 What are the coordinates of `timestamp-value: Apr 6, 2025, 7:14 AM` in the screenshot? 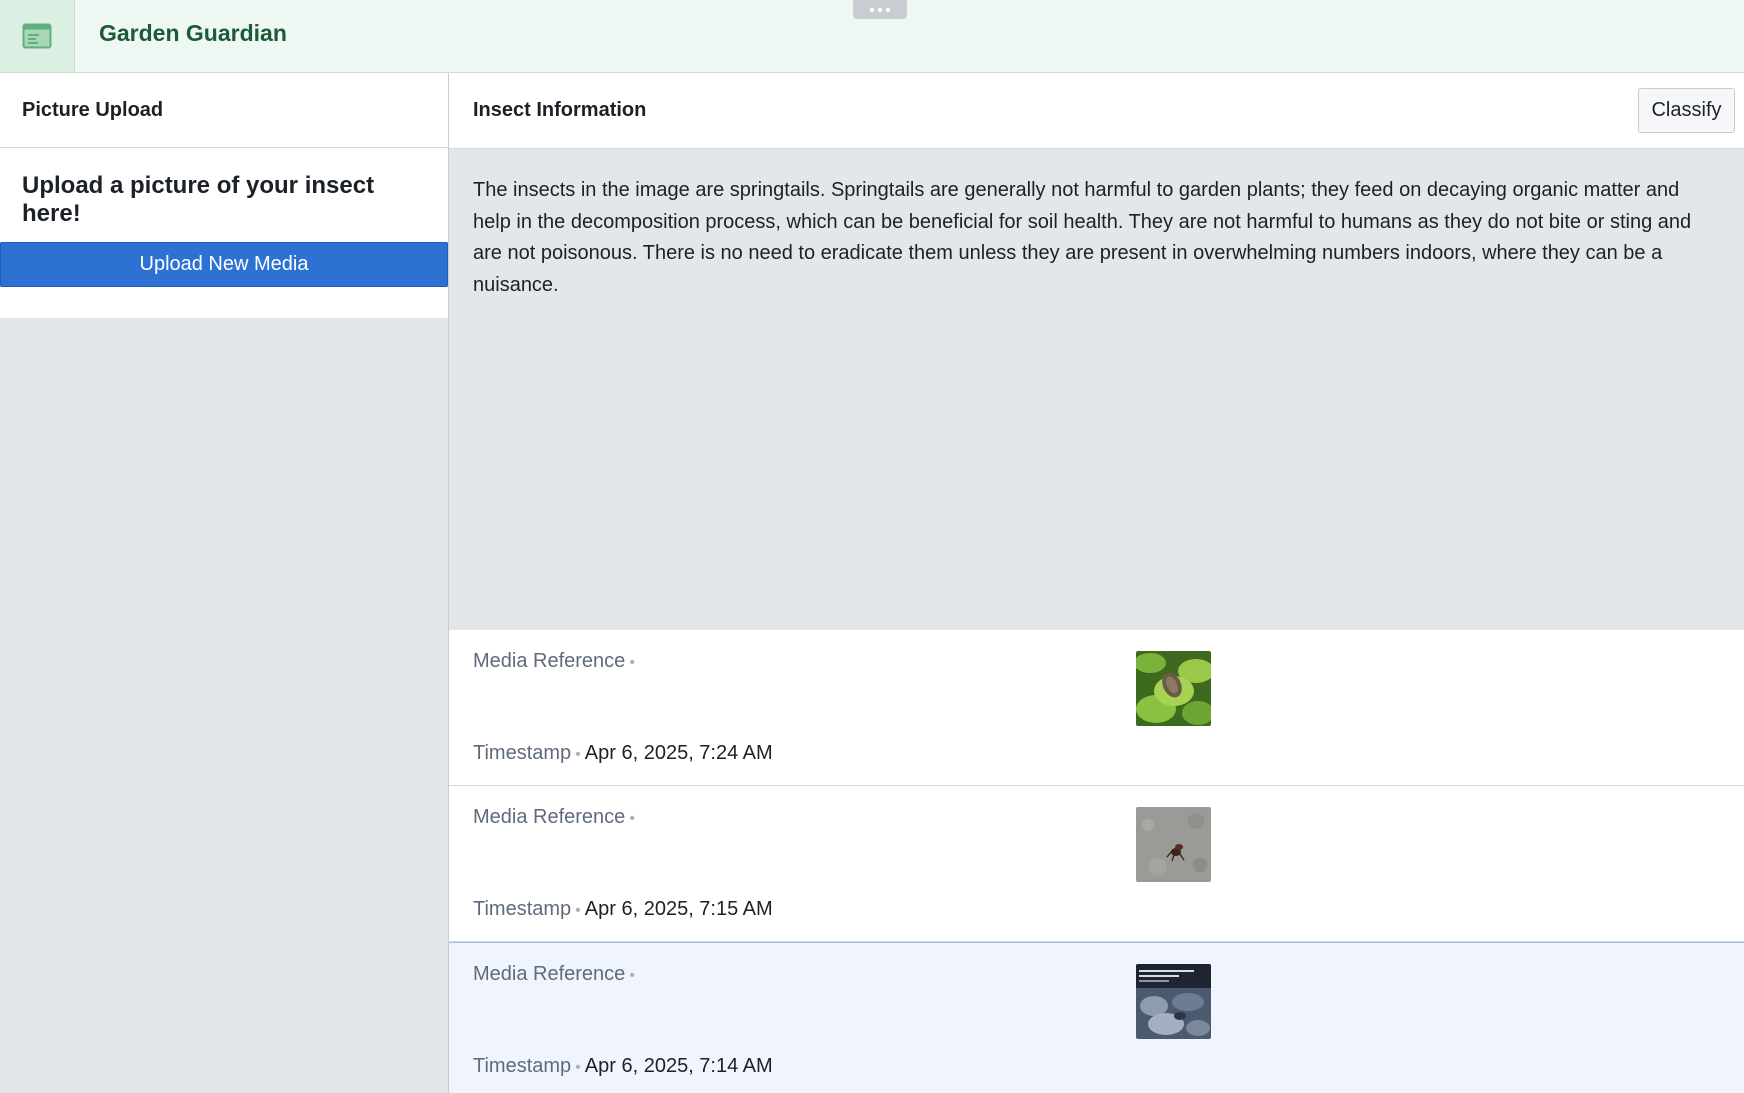 It's located at (678, 1066).